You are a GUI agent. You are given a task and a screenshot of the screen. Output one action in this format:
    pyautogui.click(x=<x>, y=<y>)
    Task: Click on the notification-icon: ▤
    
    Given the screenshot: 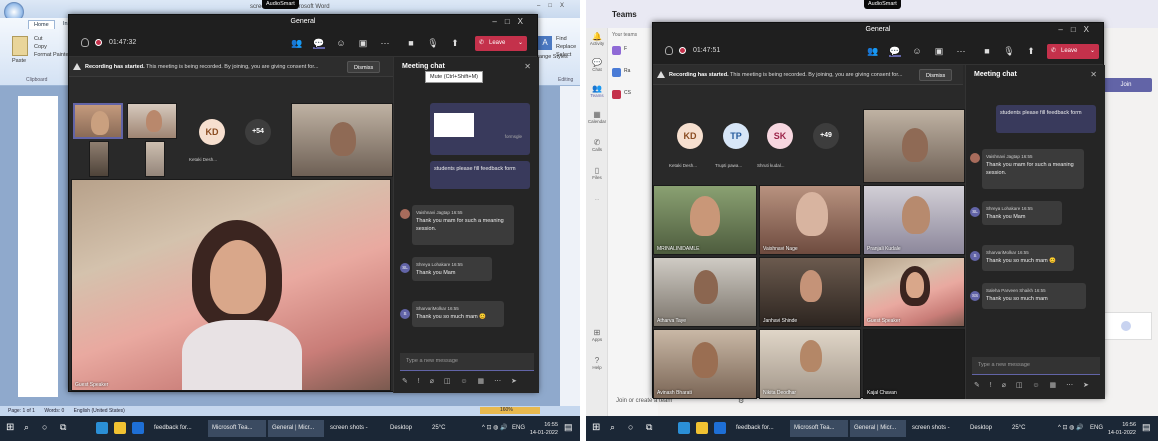 What is the action you would take?
    pyautogui.click(x=570, y=428)
    